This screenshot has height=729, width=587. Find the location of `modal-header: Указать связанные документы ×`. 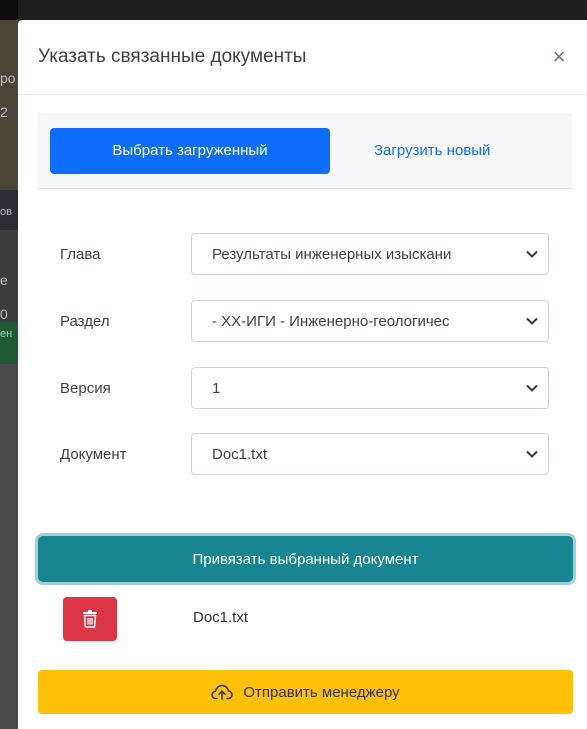

modal-header: Указать связанные документы × is located at coordinates (302, 57).